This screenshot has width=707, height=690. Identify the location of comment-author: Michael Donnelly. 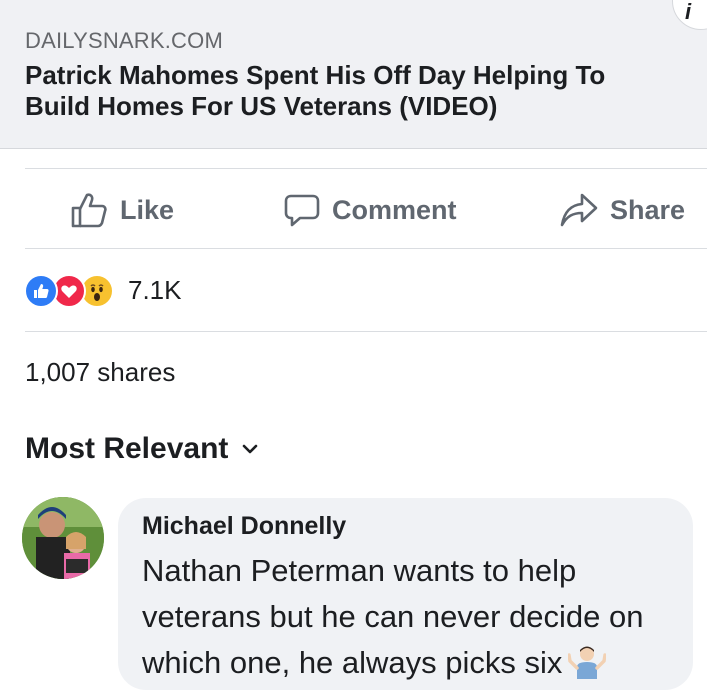
(244, 526).